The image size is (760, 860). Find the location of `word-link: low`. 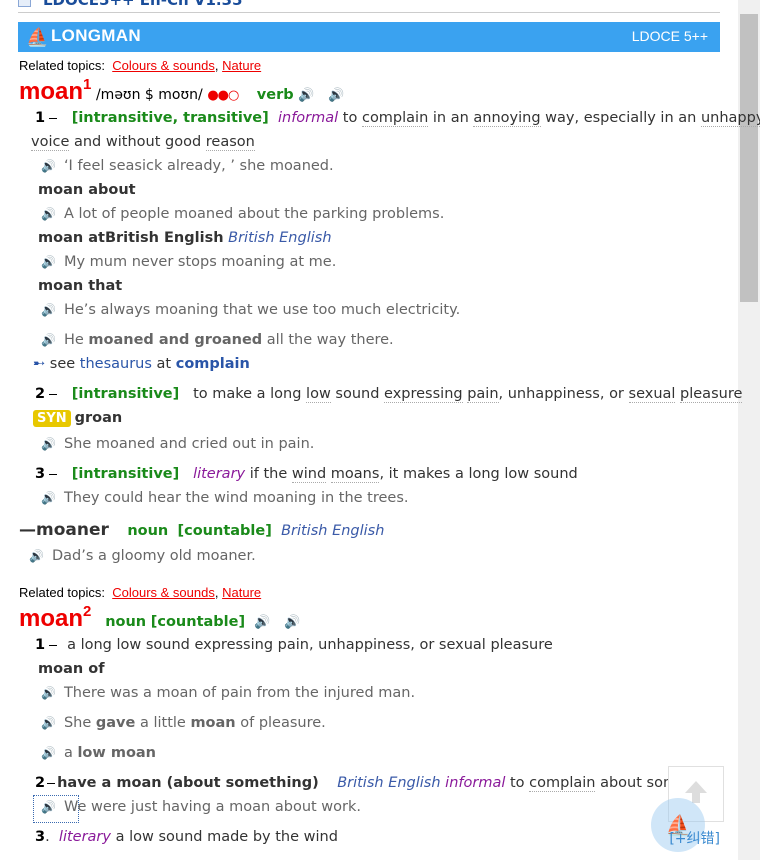

word-link: low is located at coordinates (318, 394).